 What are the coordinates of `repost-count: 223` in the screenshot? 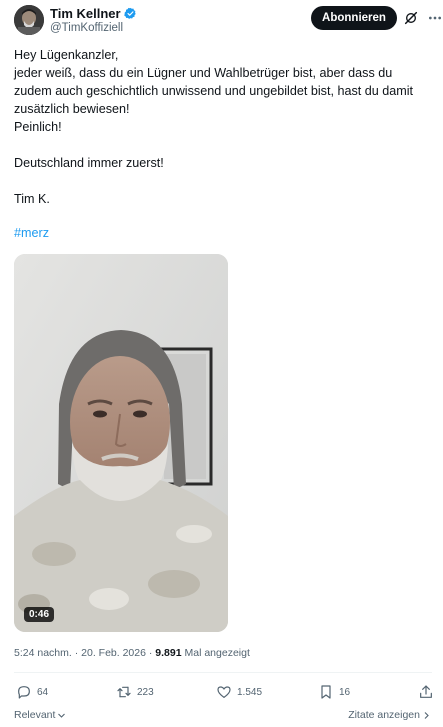 It's located at (145, 692).